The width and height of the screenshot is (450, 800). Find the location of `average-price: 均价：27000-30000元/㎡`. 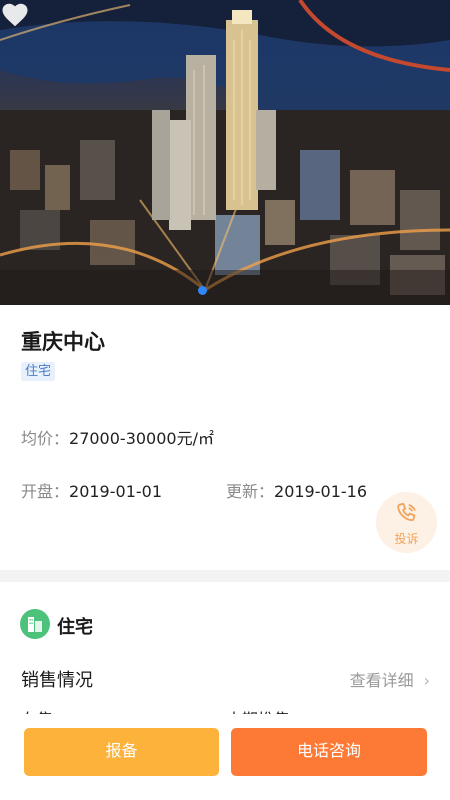

average-price: 均价：27000-30000元/㎡ is located at coordinates (117, 437).